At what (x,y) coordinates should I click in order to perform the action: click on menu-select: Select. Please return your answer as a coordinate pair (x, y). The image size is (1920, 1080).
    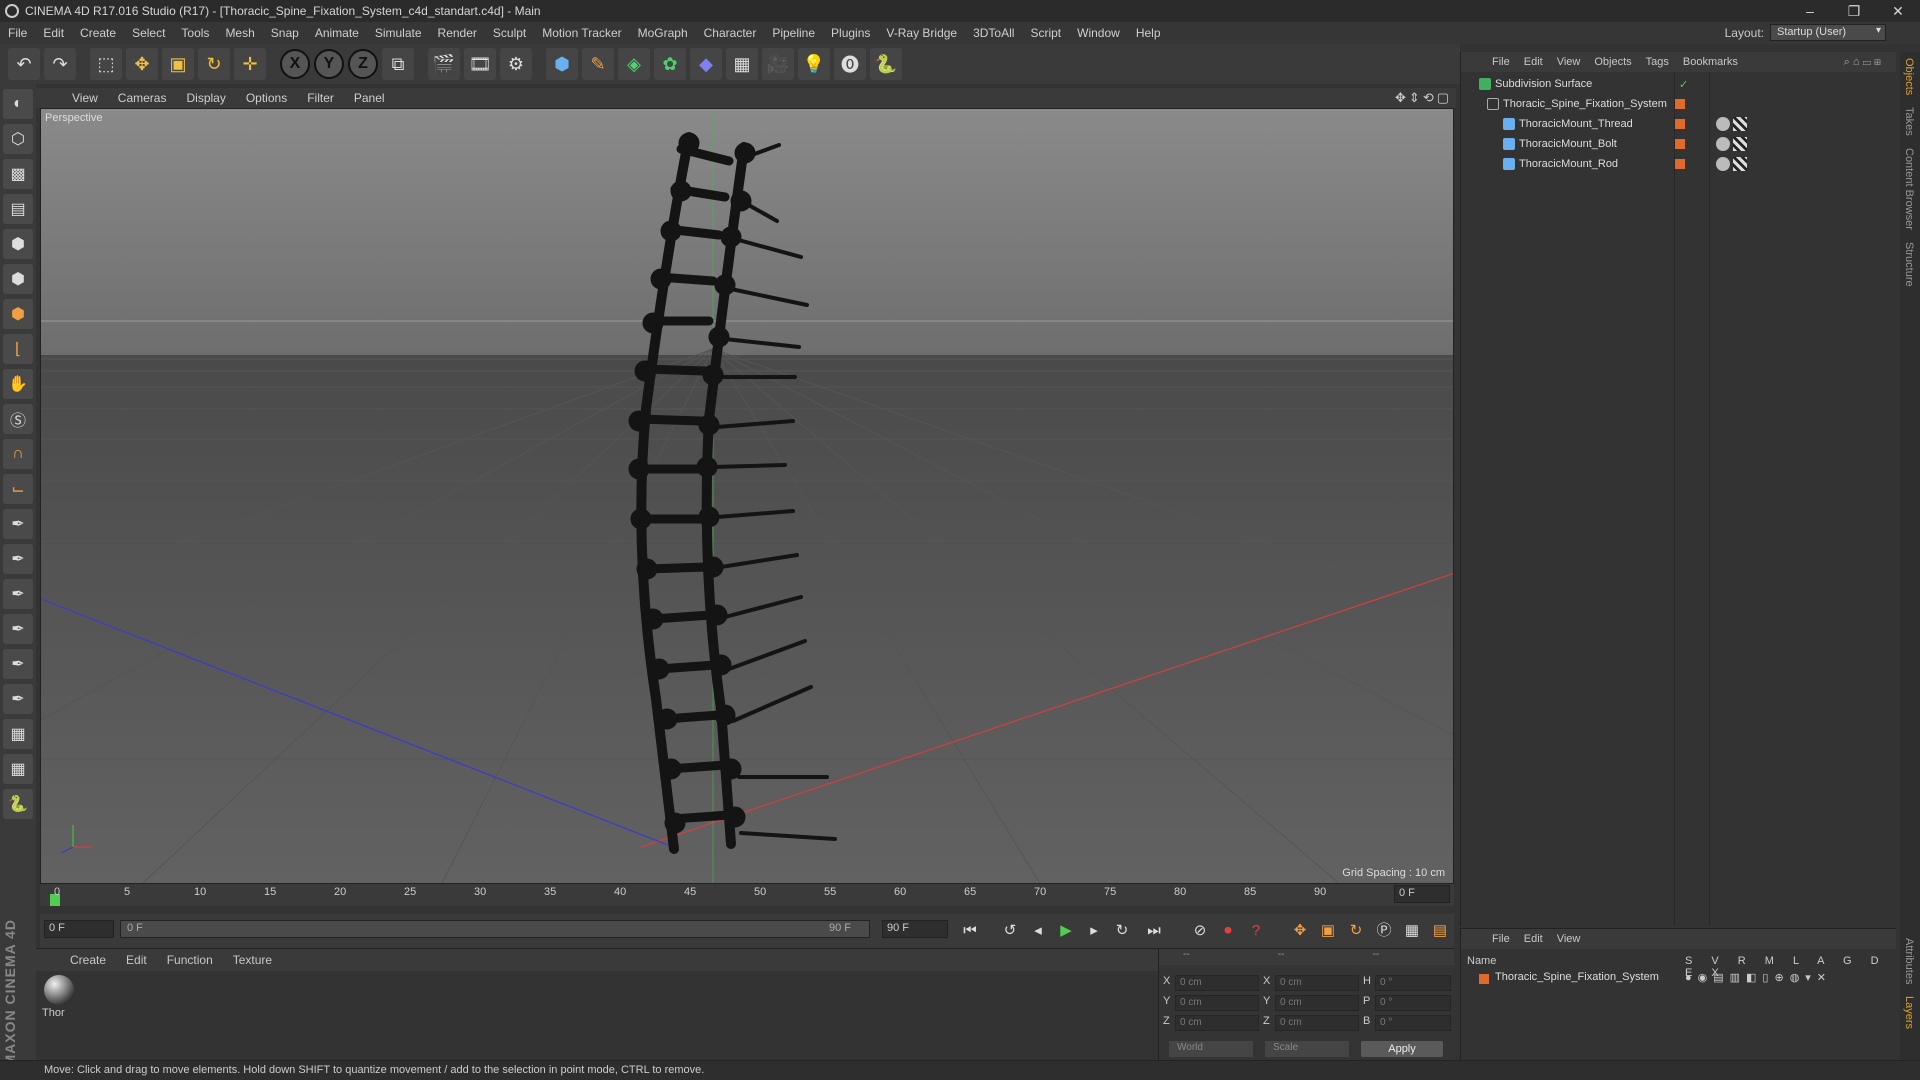
    Looking at the image, I should click on (148, 33).